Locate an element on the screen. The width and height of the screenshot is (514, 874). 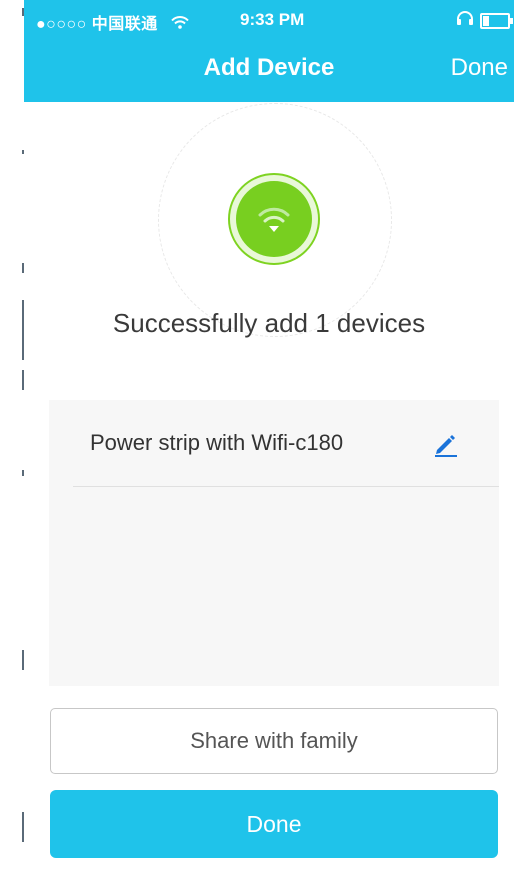
status-right-icons is located at coordinates (484, 20).